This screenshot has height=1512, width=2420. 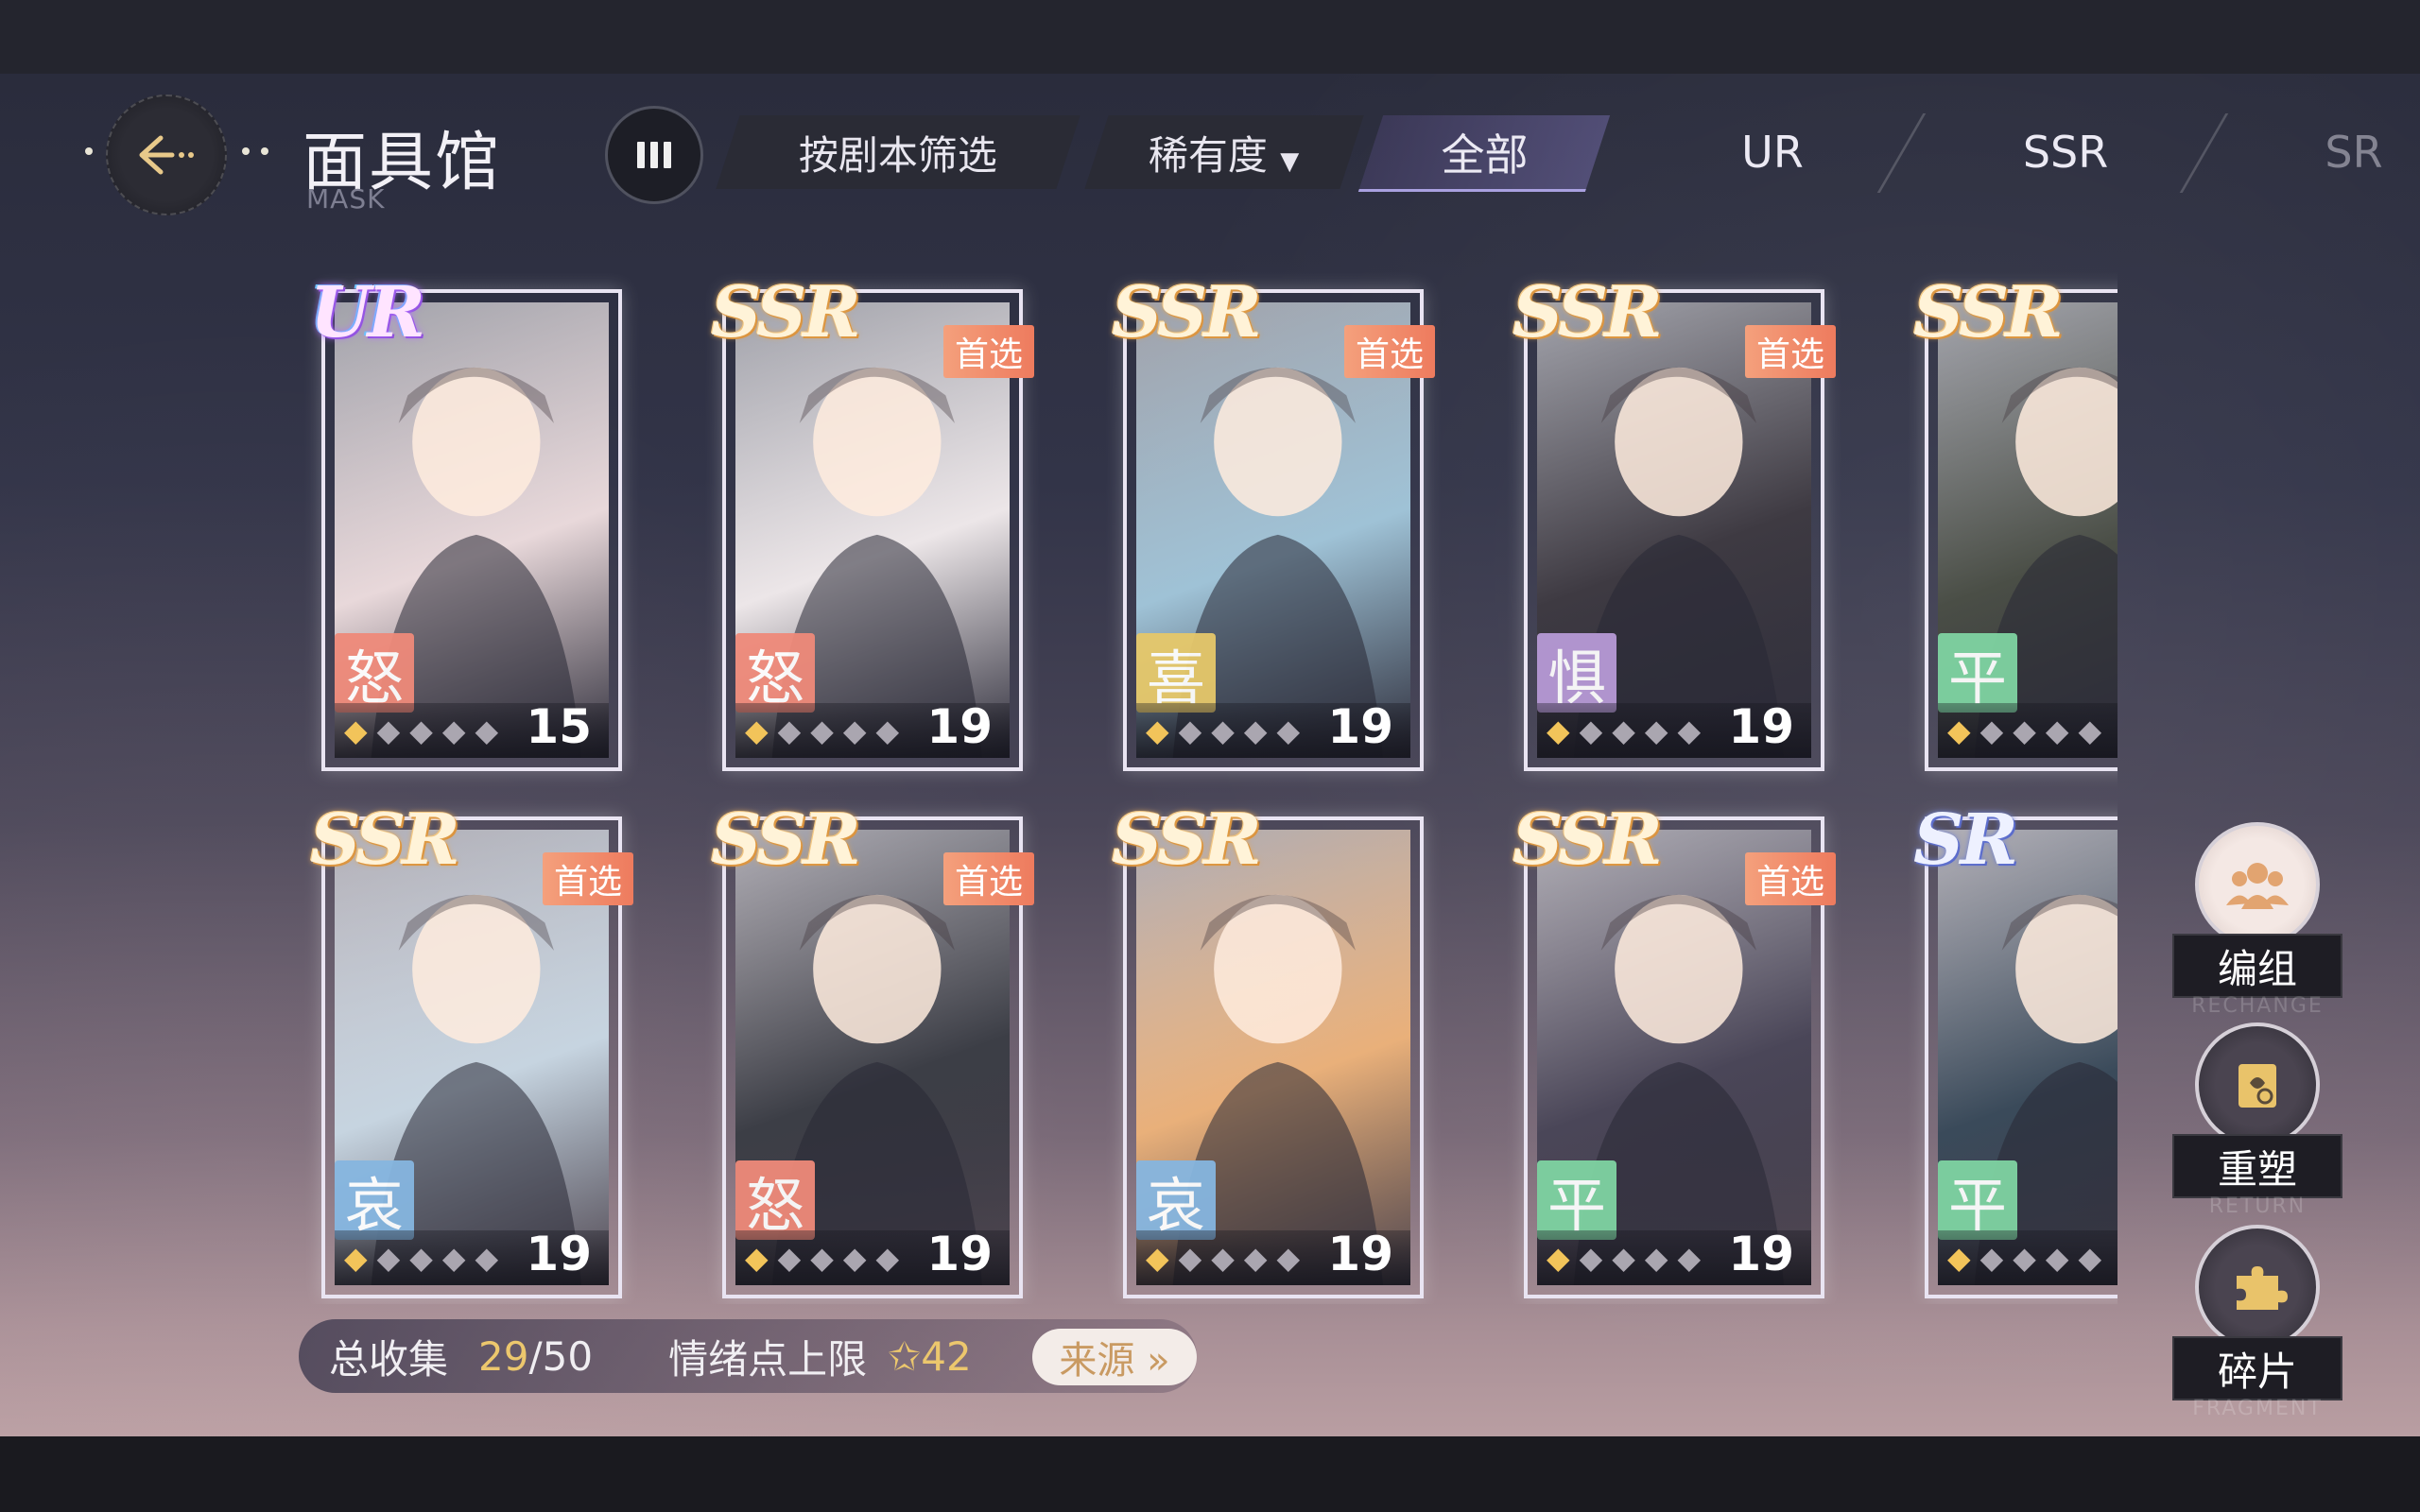 I want to click on star-rating: ◆ ◆ ◆ ◆ ◆ 15, so click(x=472, y=728).